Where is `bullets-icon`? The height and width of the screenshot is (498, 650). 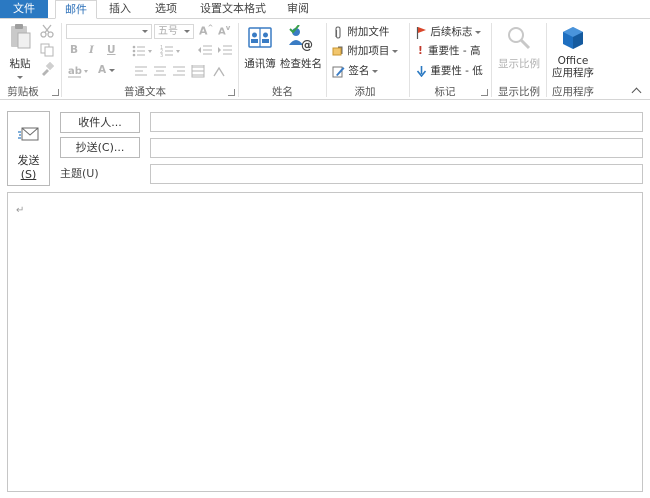
bullets-icon is located at coordinates (143, 51).